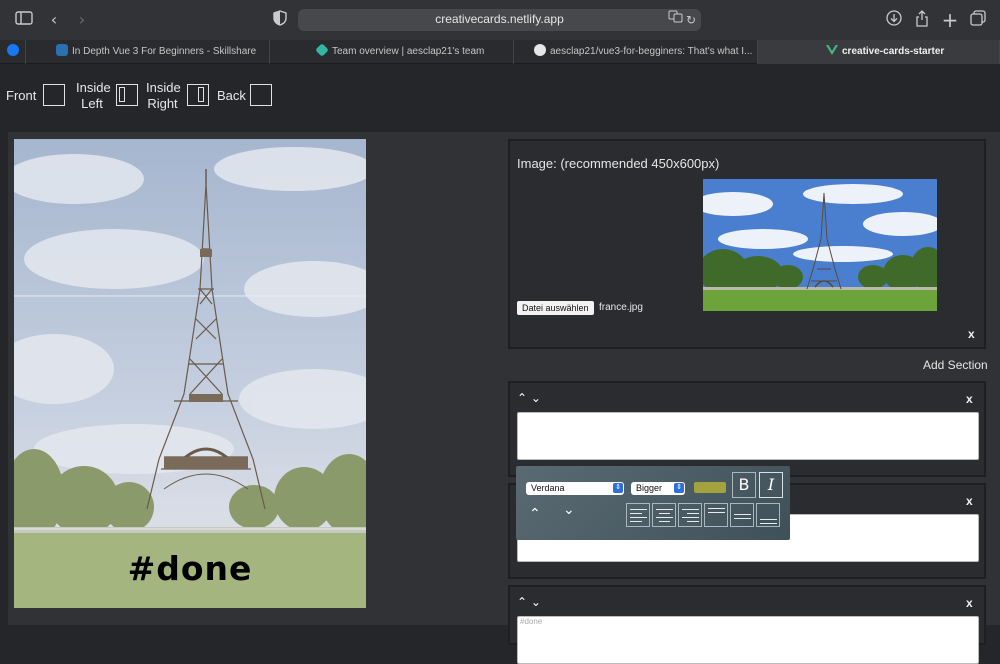 The image size is (1000, 664). I want to click on browser-toolbar: ‹ › creativecards.netlify.app ↻ +, so click(500, 20).